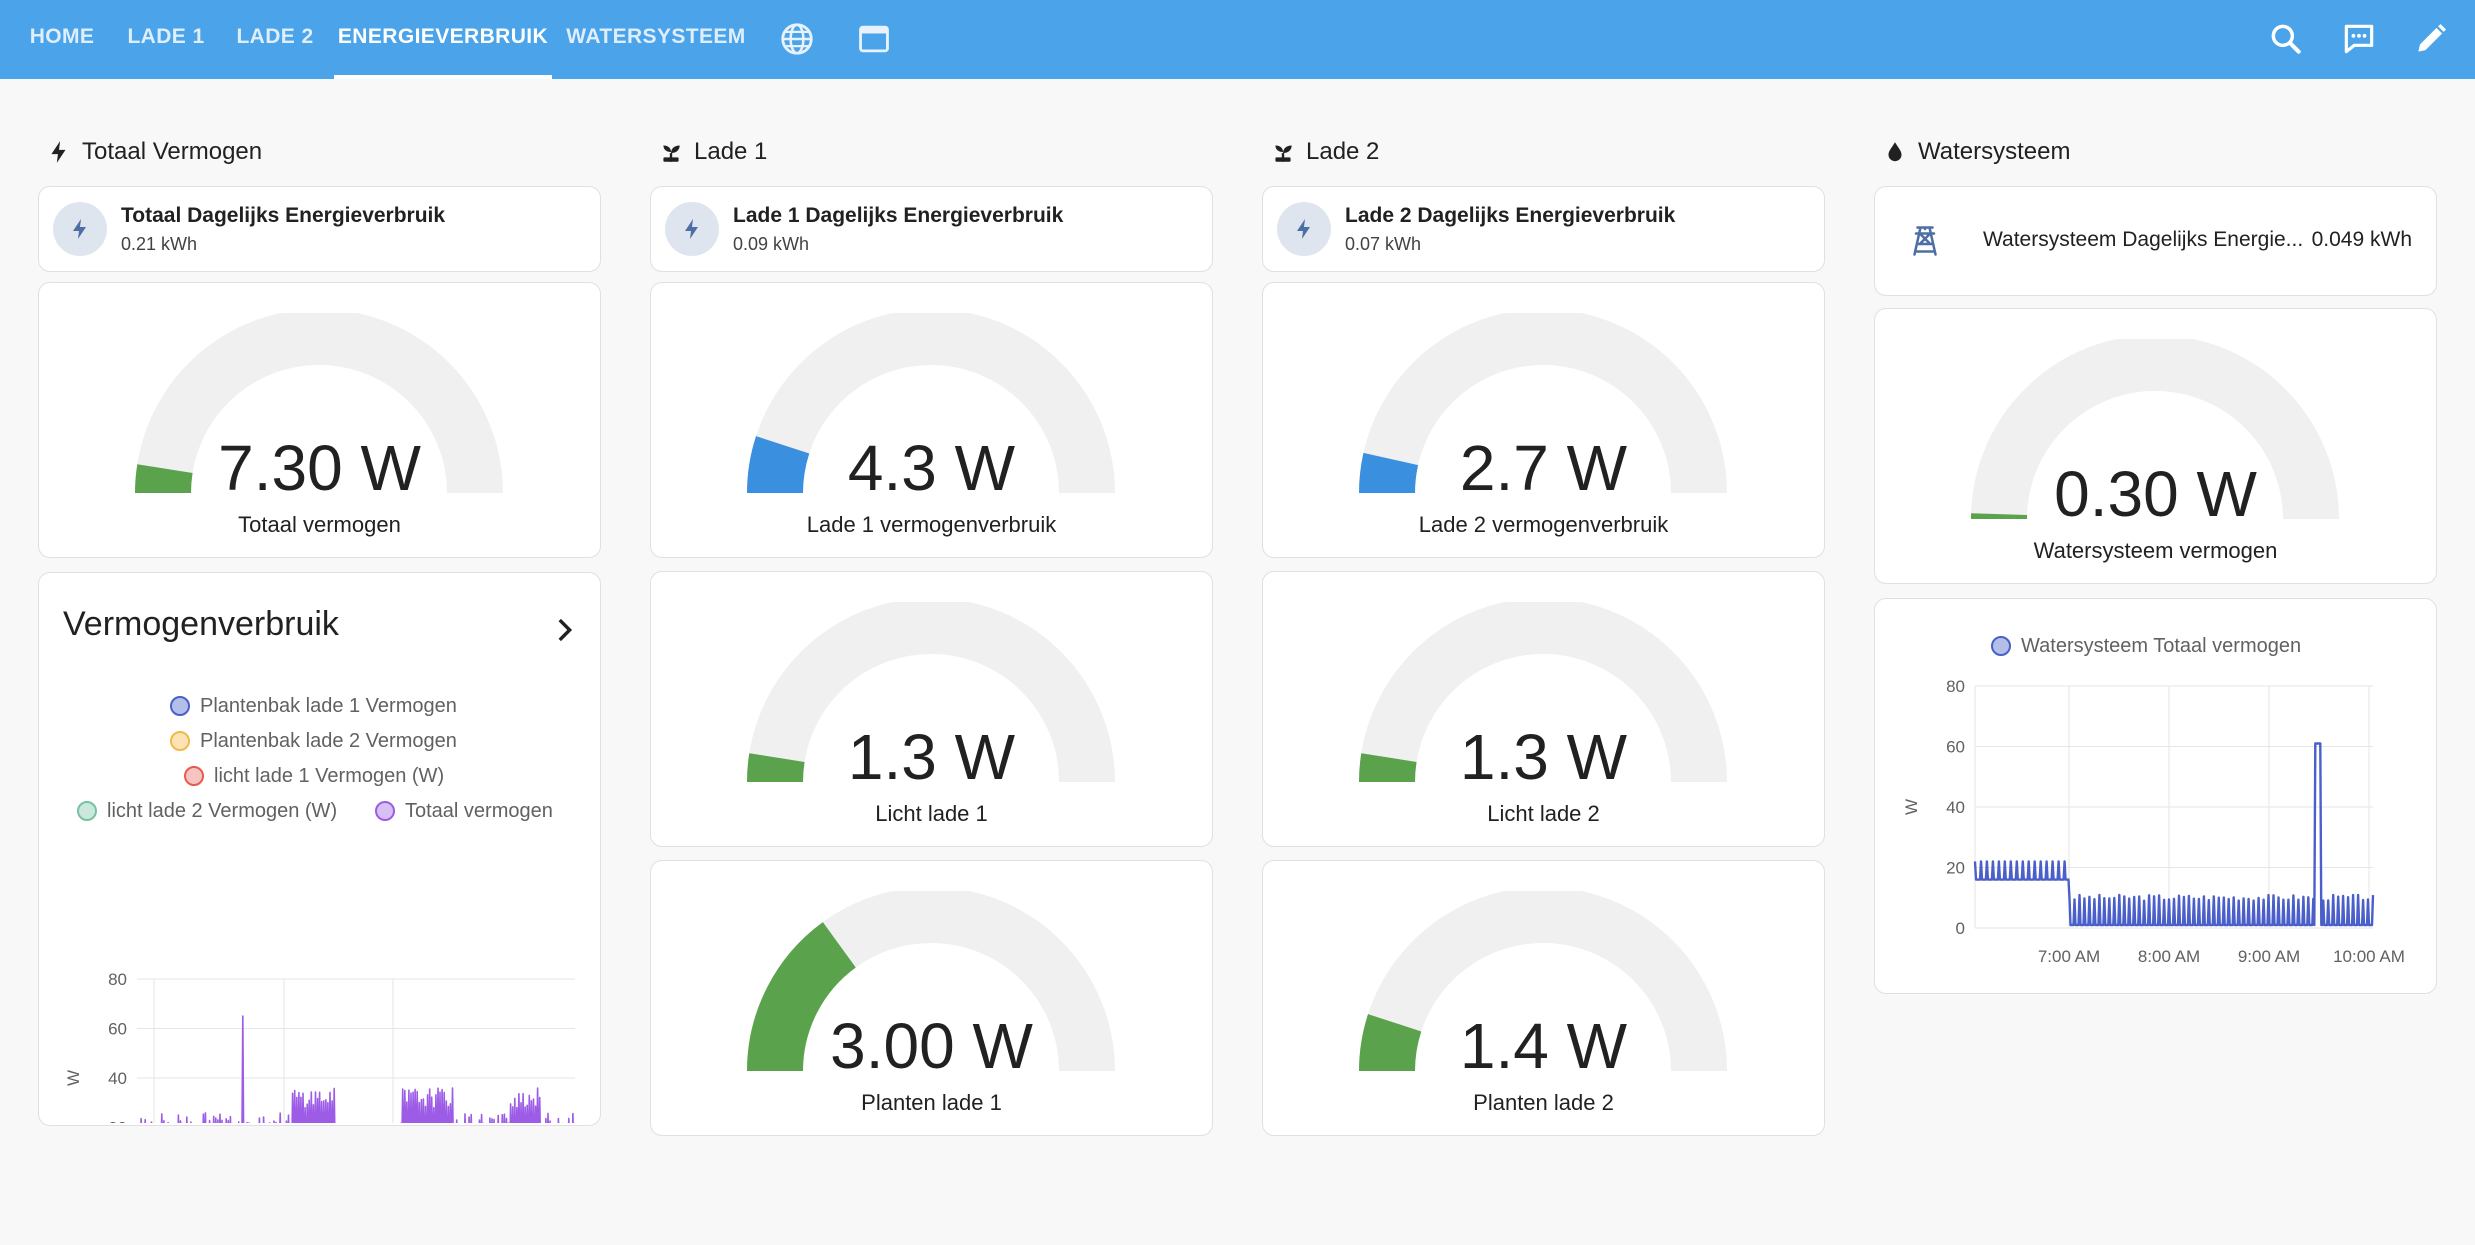  Describe the element at coordinates (1343, 151) in the screenshot. I see `column-title: Lade 2` at that location.